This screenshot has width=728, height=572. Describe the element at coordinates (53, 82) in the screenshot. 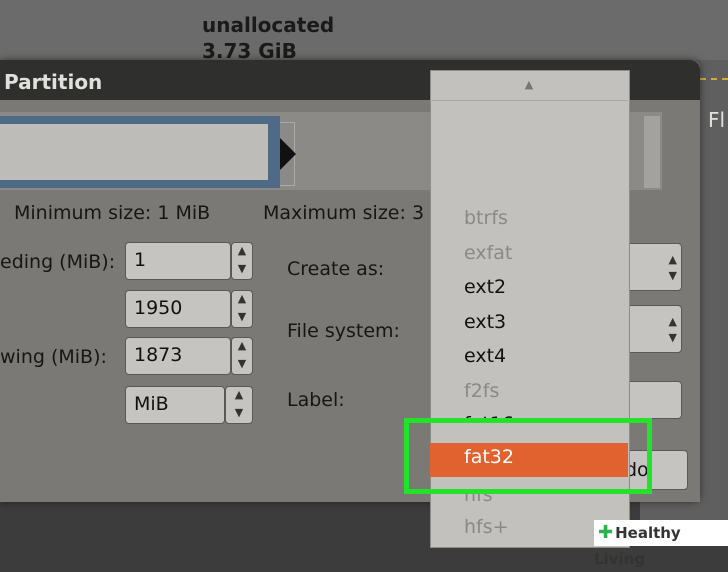

I see `dialog-title: Partition` at that location.